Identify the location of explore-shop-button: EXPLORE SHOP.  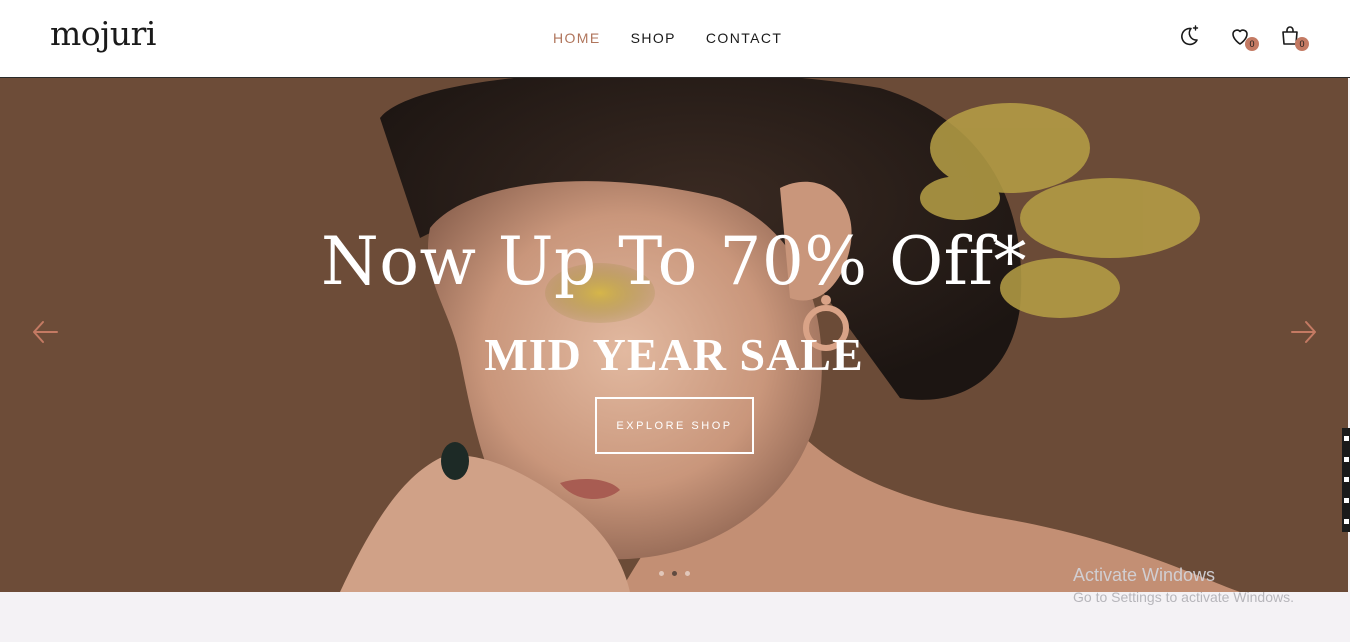
(674, 425).